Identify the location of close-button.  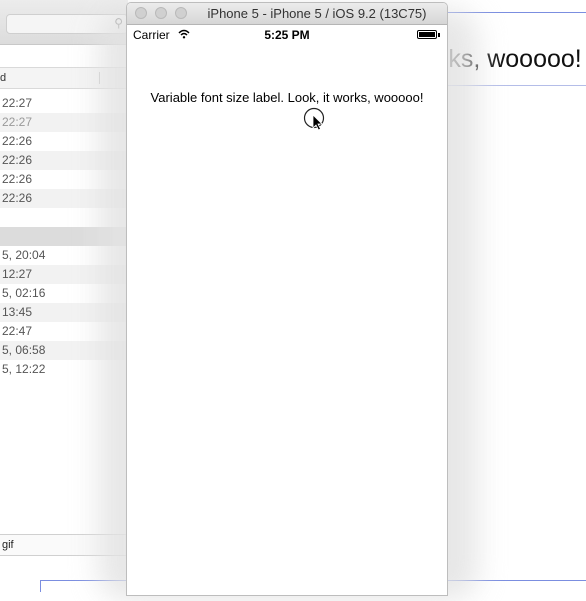
(141, 13).